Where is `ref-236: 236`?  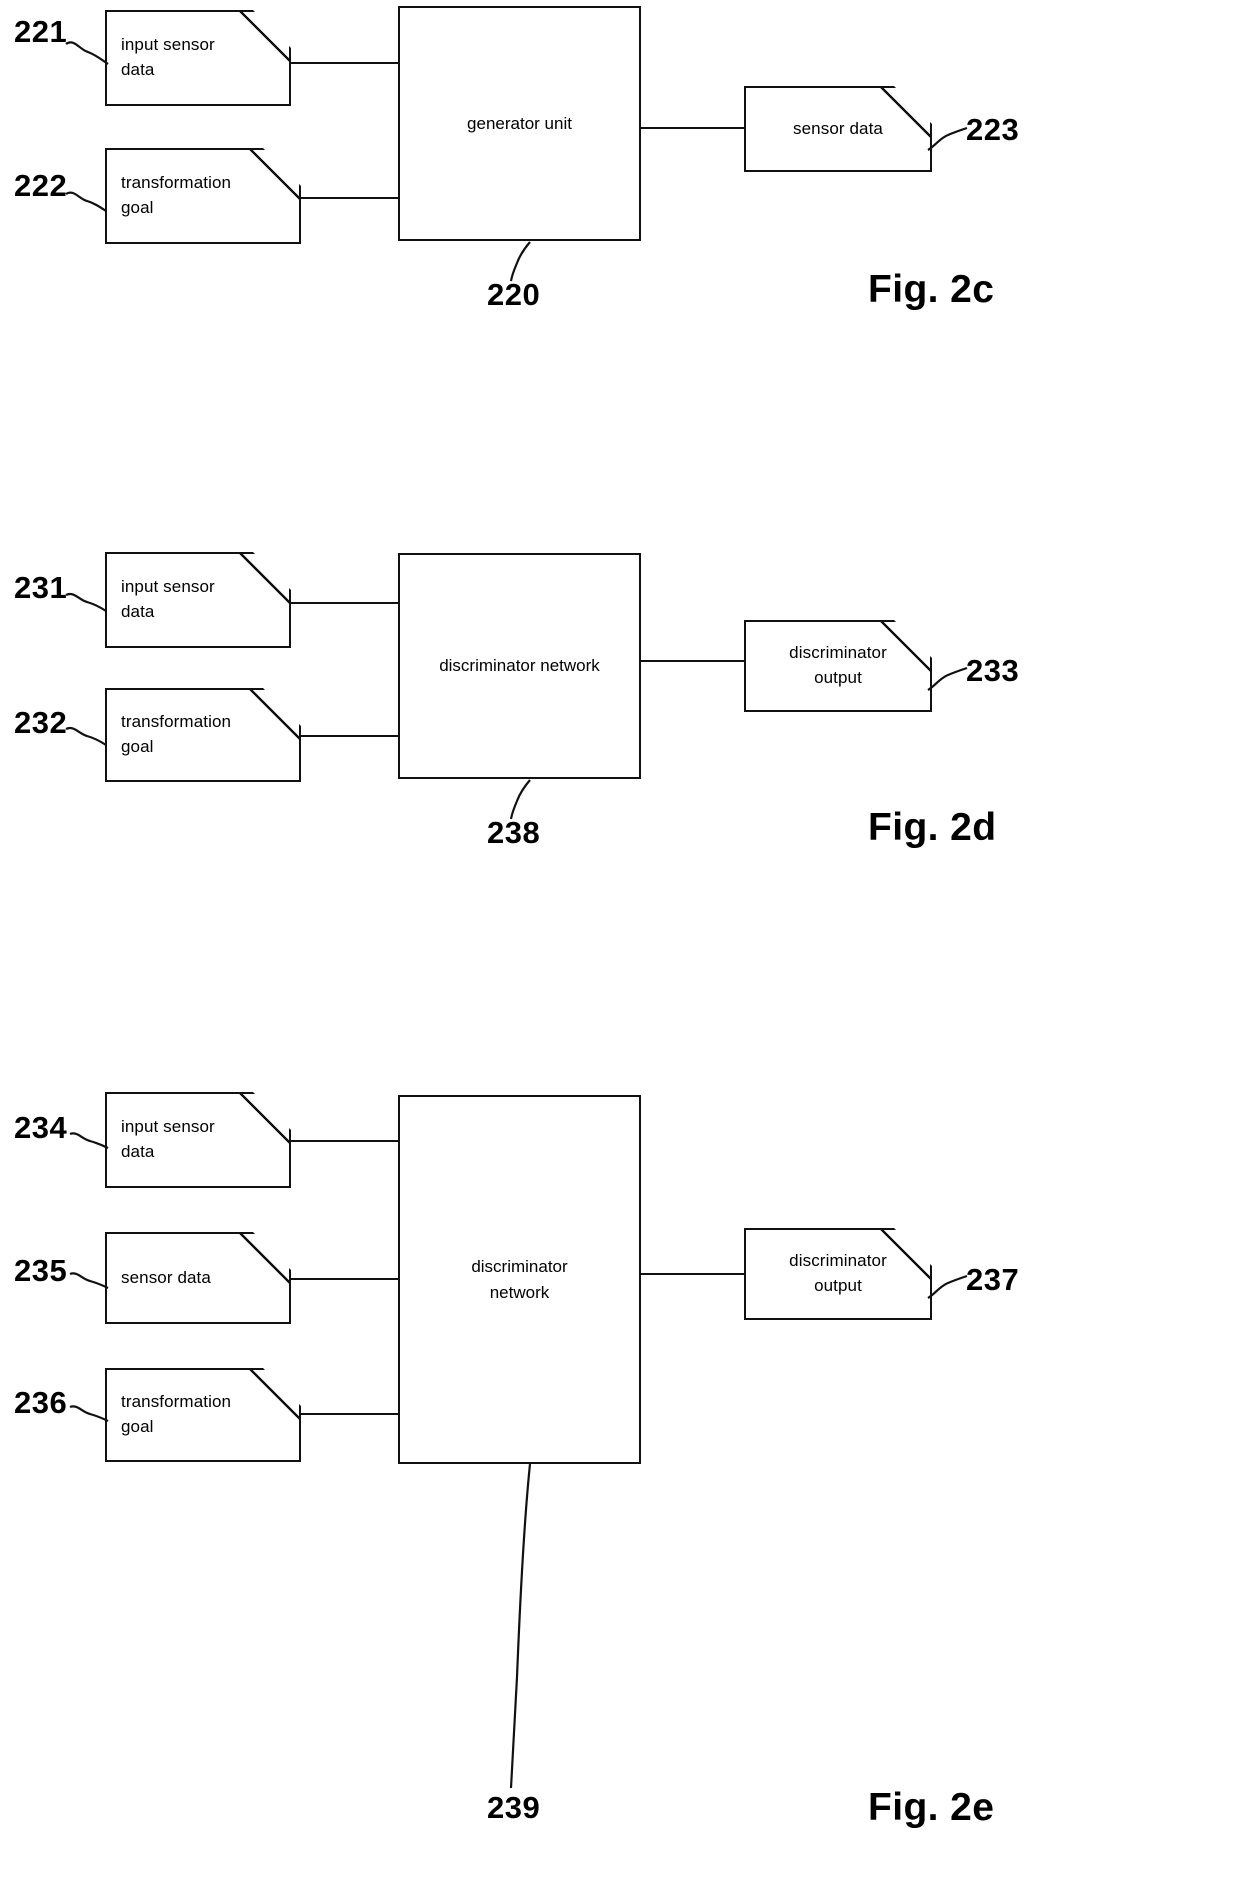
ref-236: 236 is located at coordinates (41, 1402).